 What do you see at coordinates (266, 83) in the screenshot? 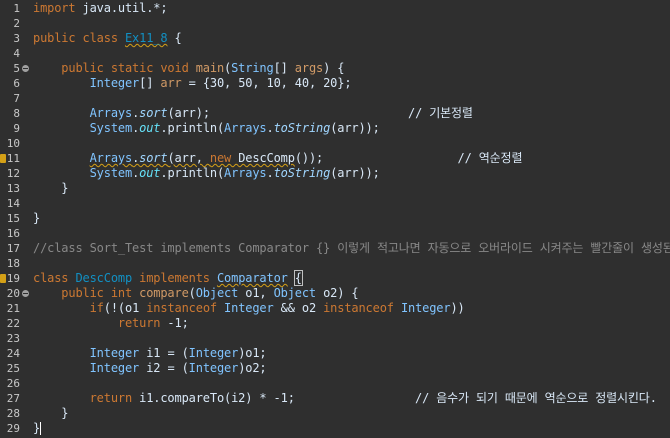
I see `code-token: = {30, 50, 10, 40, 20};` at bounding box center [266, 83].